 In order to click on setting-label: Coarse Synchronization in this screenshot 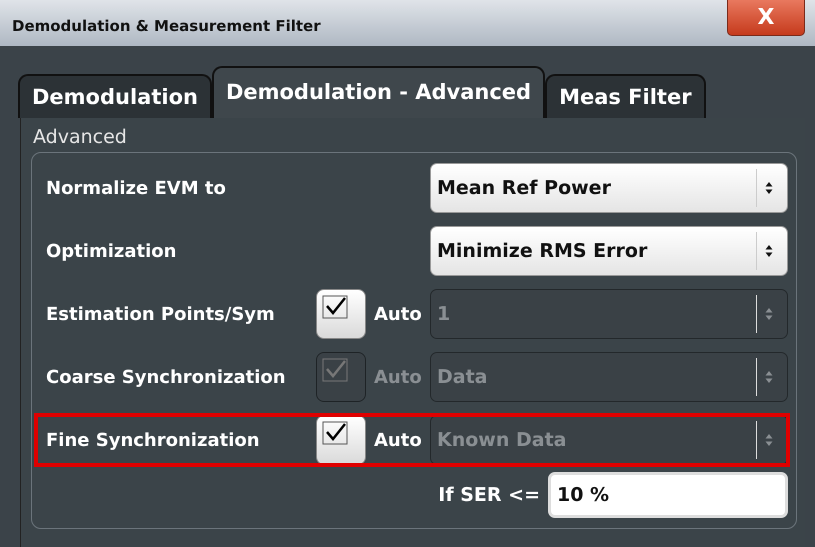, I will do `click(166, 377)`.